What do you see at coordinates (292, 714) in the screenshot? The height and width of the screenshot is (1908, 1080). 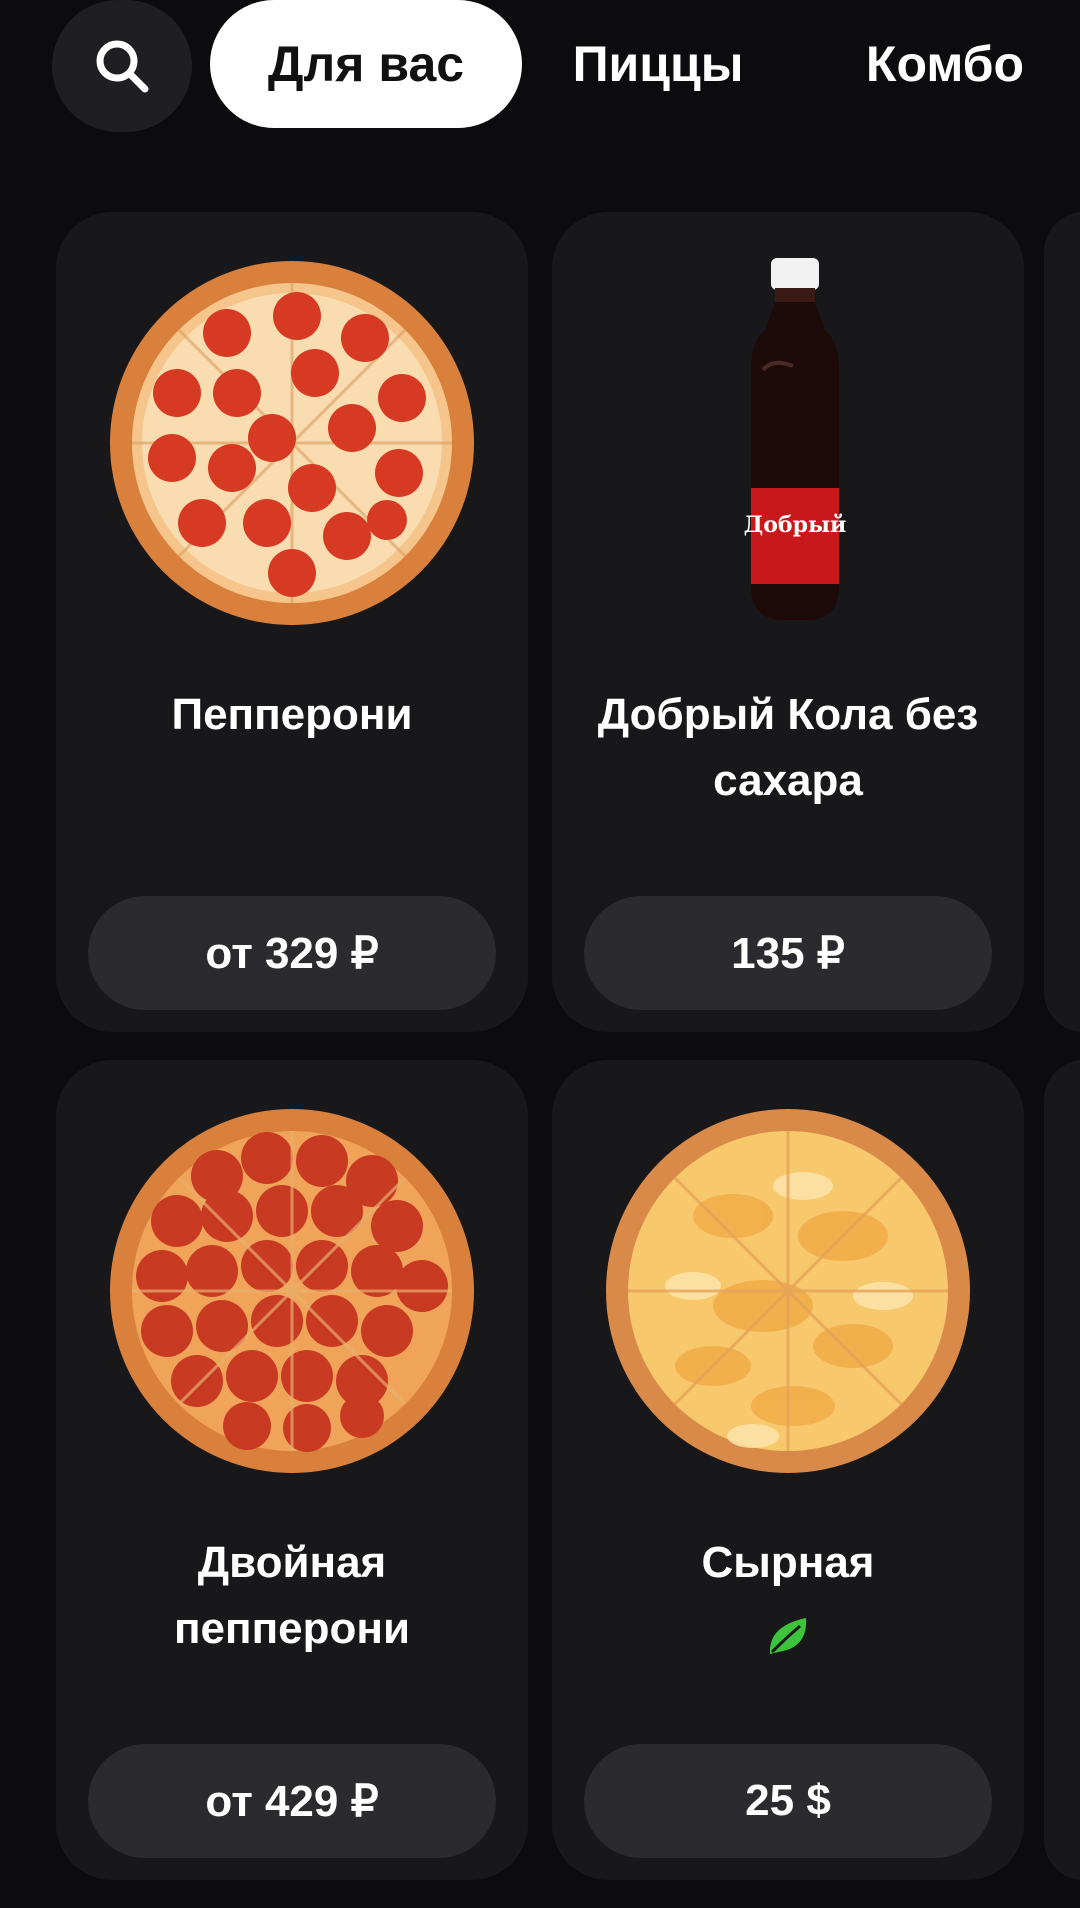 I see `product-title: Пепперони` at bounding box center [292, 714].